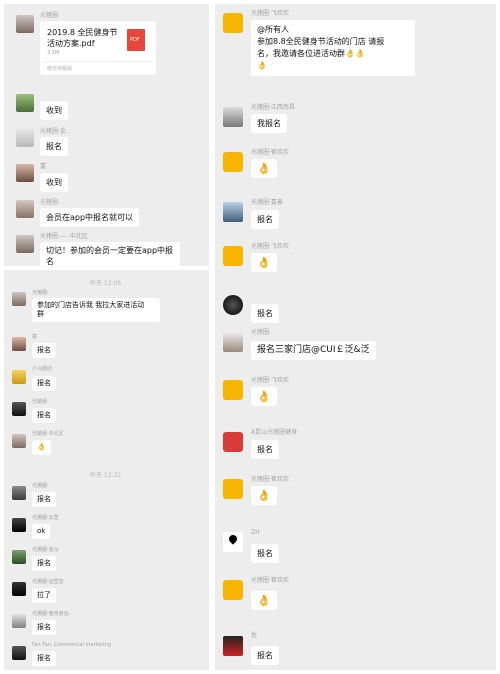 The width and height of the screenshot is (500, 674). I want to click on message-bubble: 参加的门店告诉我 我拉大家进活动 群, so click(96, 310).